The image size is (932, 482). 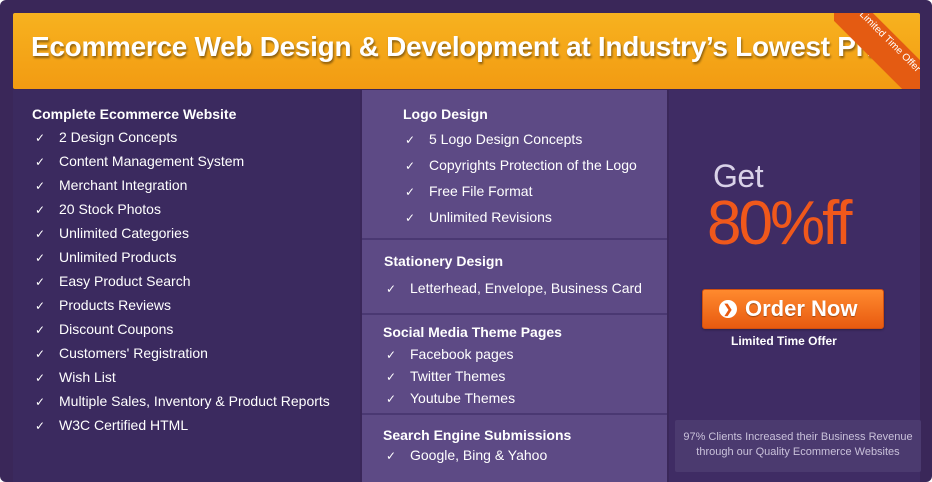 What do you see at coordinates (445, 114) in the screenshot?
I see `logo-design-heading: Logo Design` at bounding box center [445, 114].